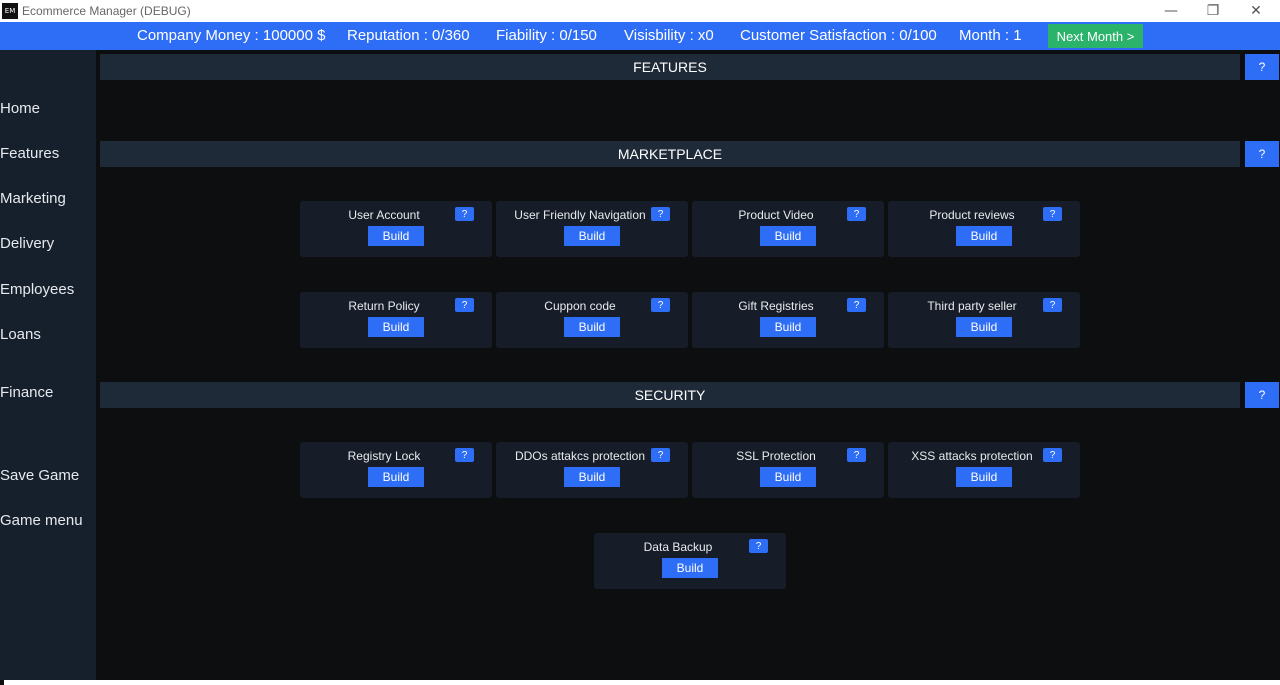  I want to click on app-icon: EM, so click(10, 11).